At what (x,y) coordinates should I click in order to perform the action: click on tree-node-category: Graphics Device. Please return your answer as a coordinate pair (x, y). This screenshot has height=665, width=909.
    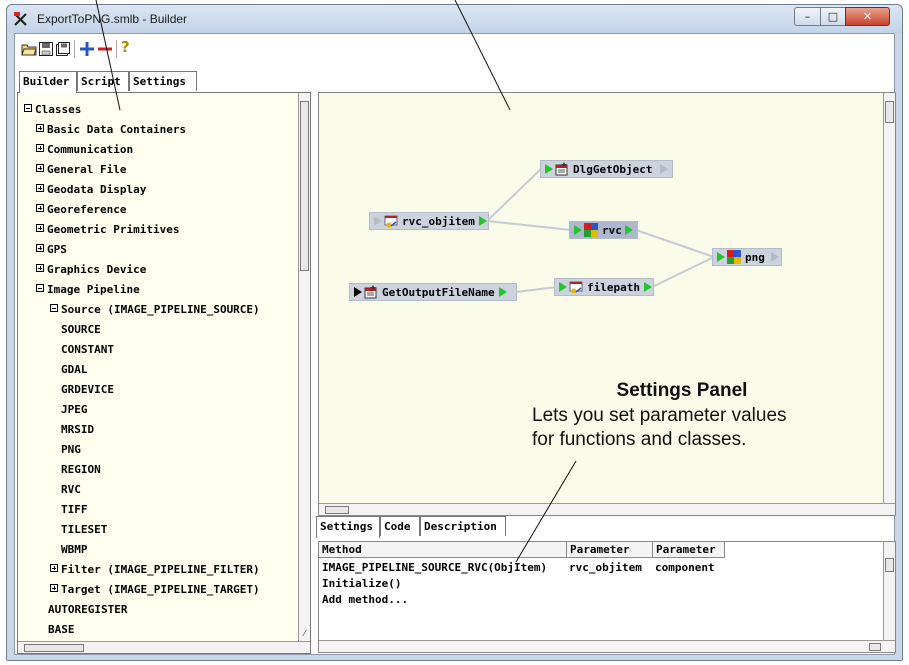
    Looking at the image, I should click on (91, 270).